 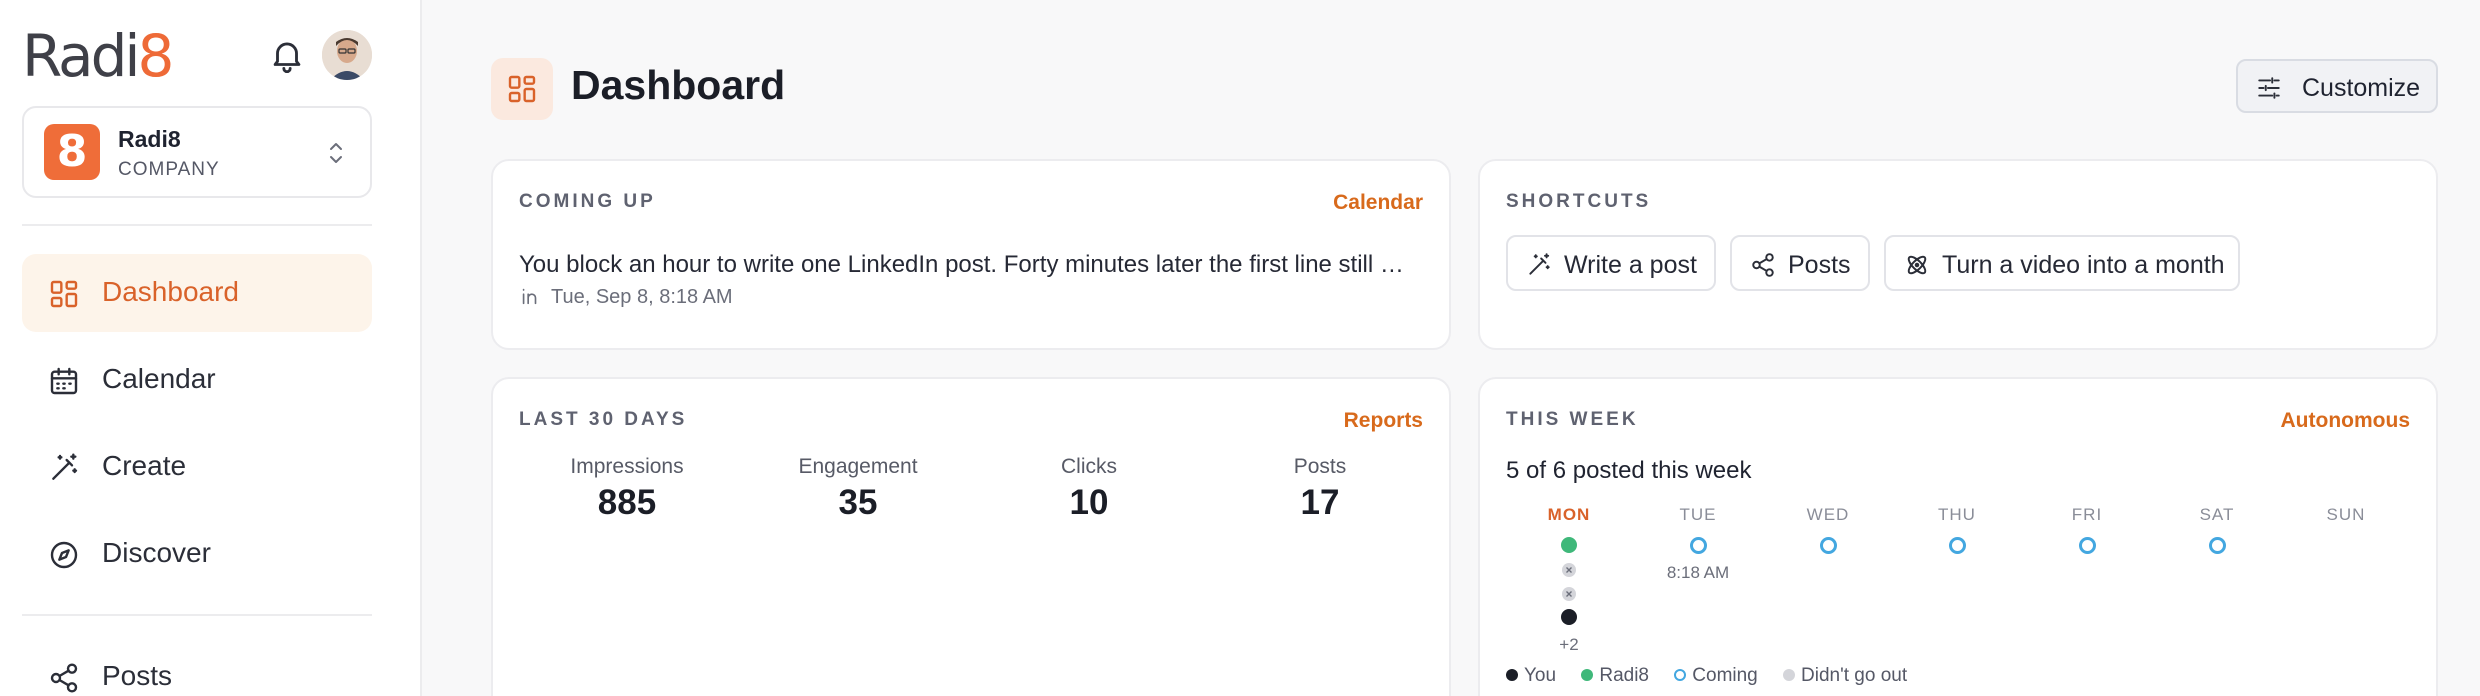 I want to click on page-icon, so click(x=522, y=89).